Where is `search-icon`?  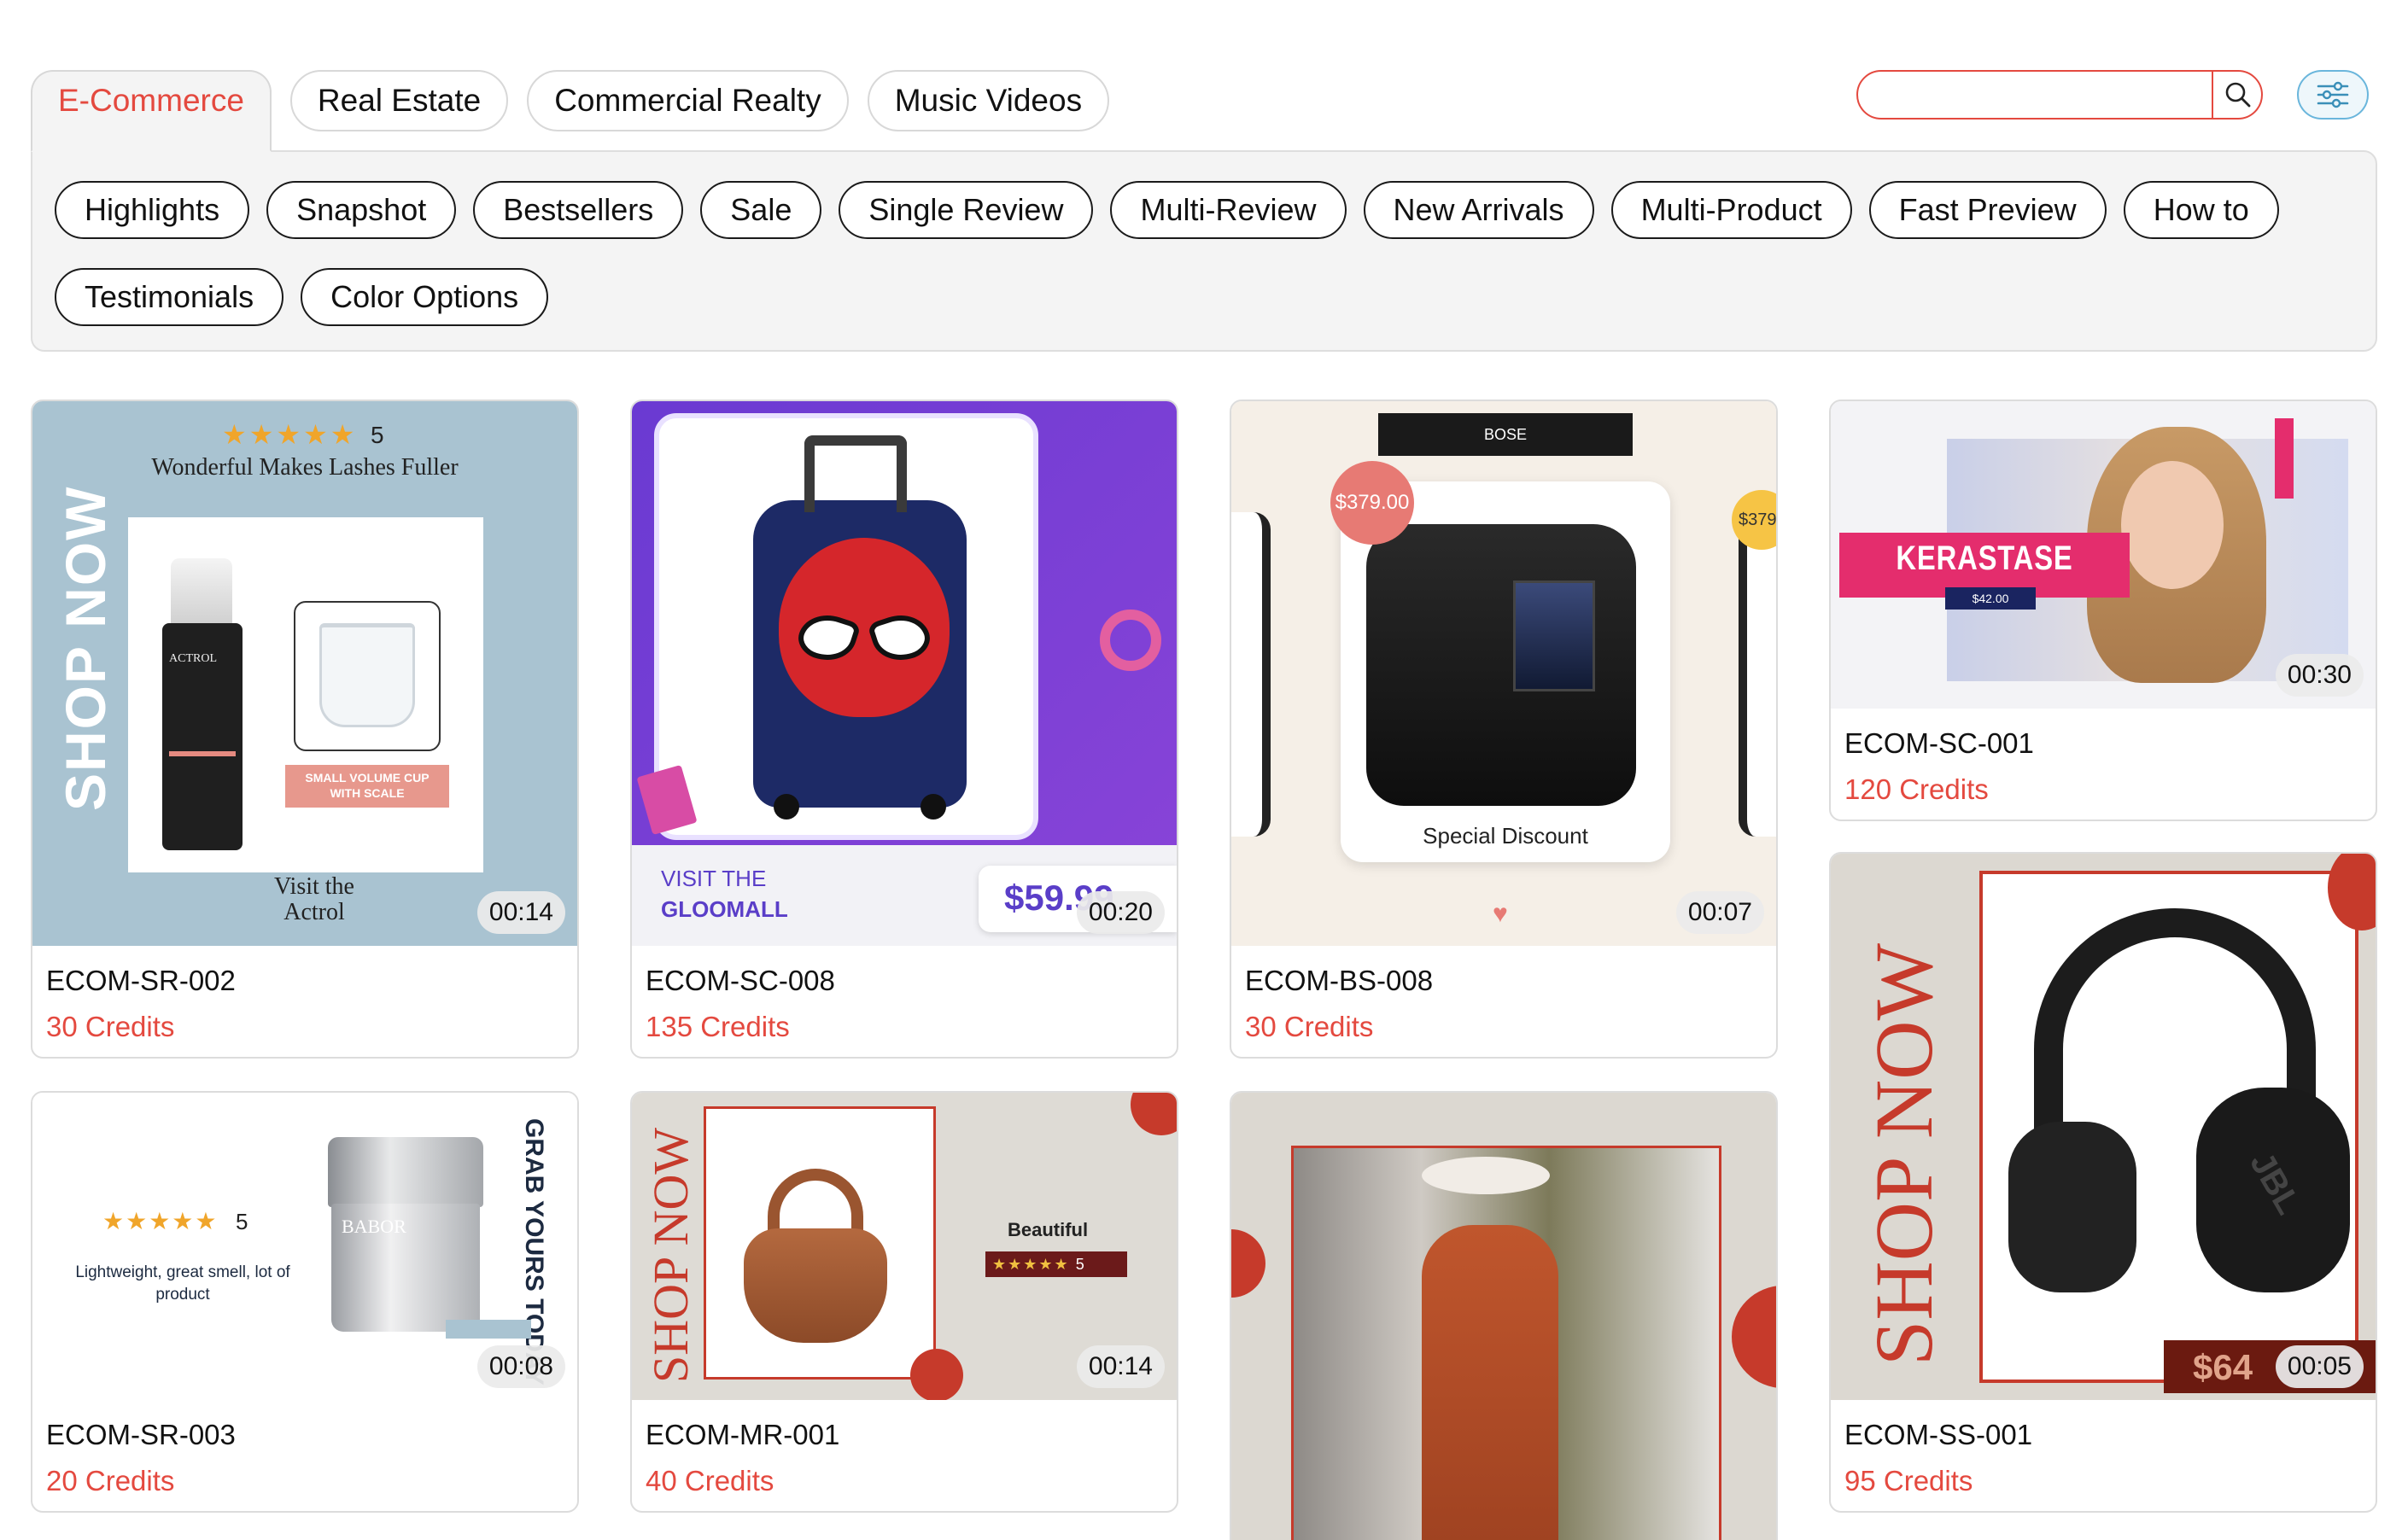
search-icon is located at coordinates (2238, 95).